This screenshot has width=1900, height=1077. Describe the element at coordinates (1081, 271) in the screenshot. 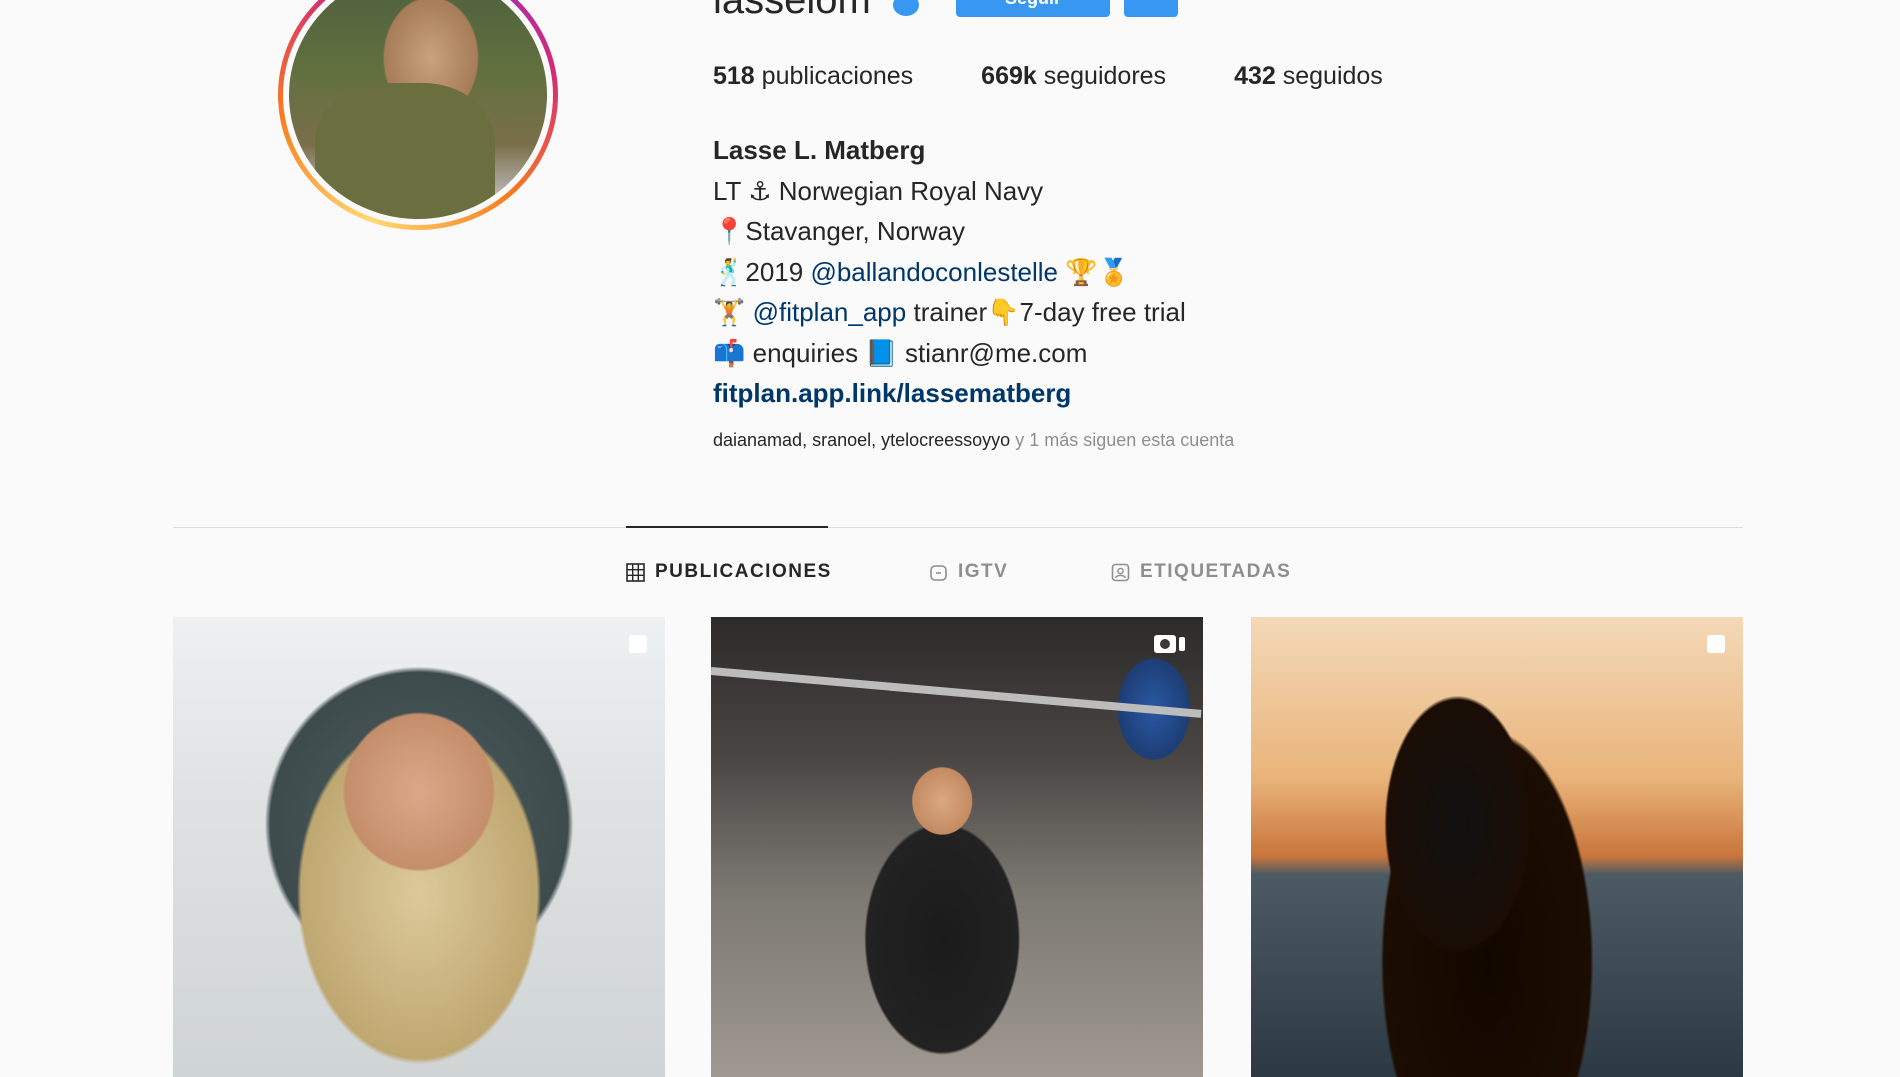

I see `trophy-icon: 🏆` at that location.